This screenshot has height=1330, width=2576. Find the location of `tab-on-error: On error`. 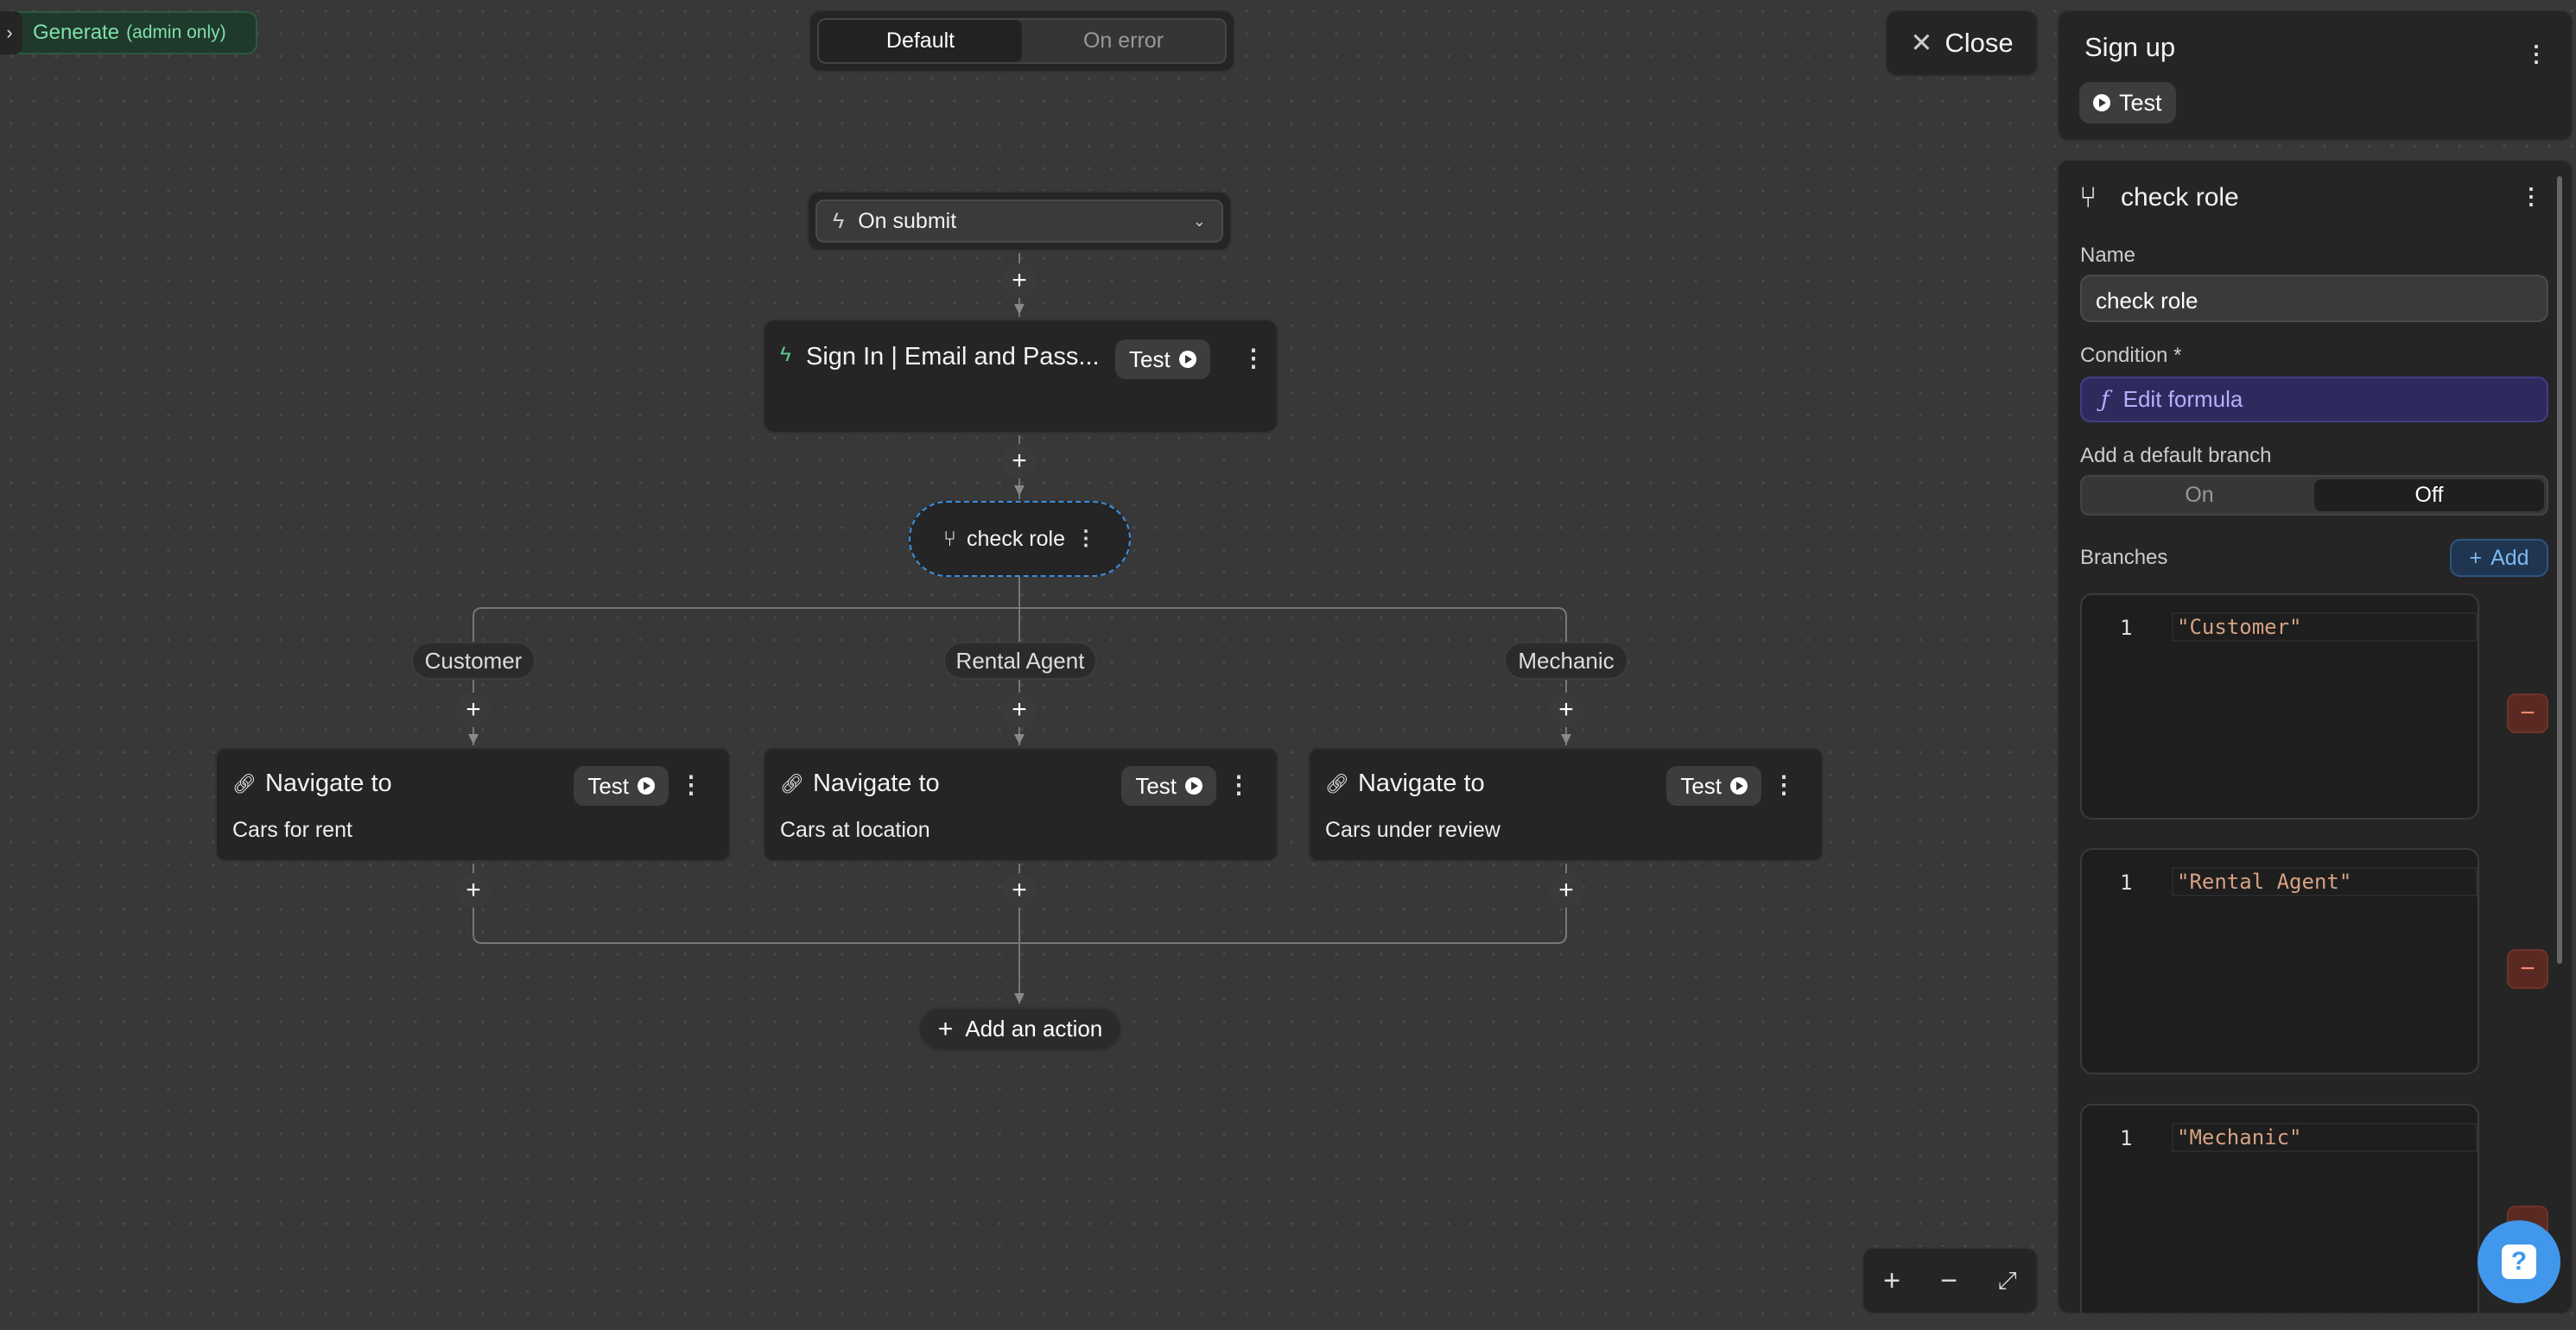

tab-on-error: On error is located at coordinates (1123, 41).